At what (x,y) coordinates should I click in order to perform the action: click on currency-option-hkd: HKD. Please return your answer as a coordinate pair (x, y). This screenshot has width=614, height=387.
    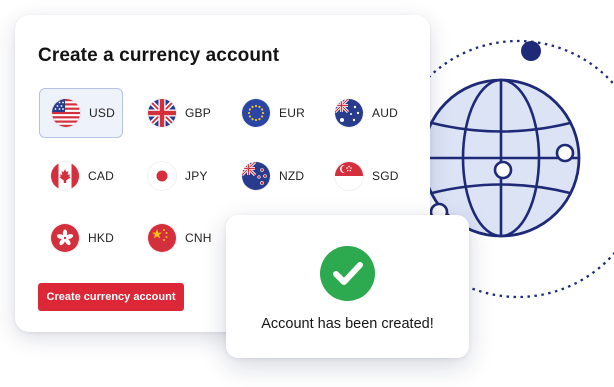
    Looking at the image, I should click on (76, 238).